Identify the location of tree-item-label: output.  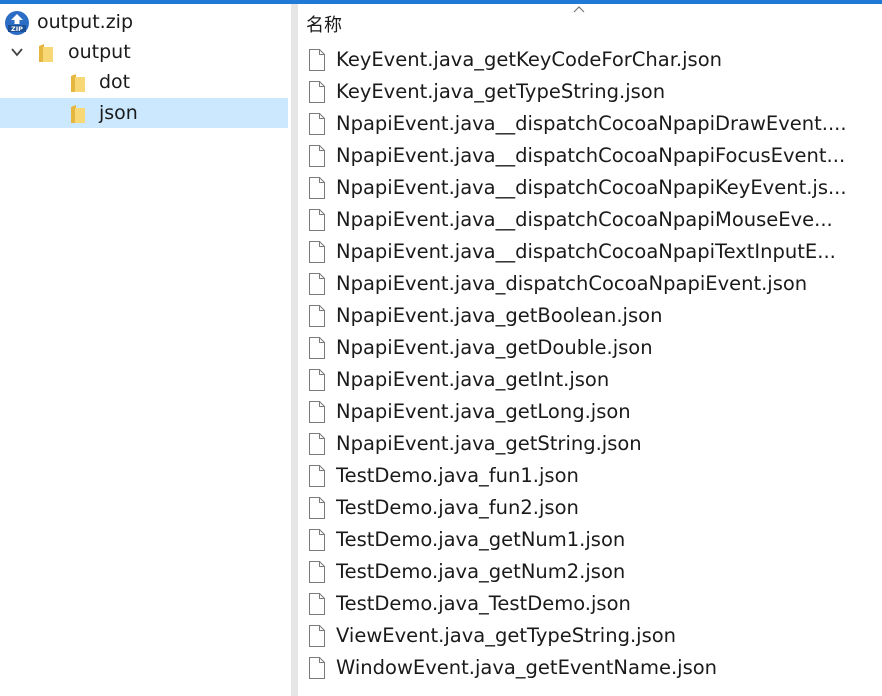
(99, 52).